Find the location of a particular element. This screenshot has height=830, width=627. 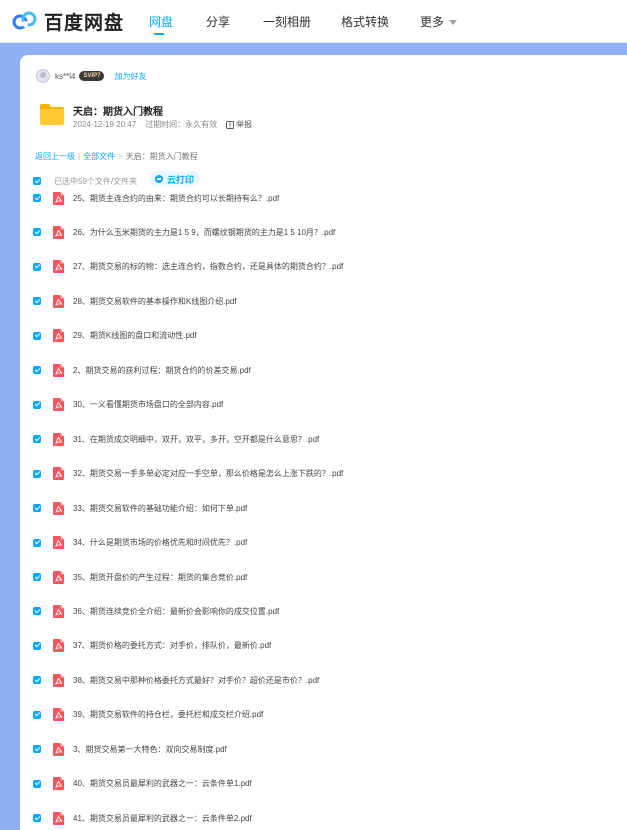

file-row: 38、期货交易中那种价格委托方式最好？对手价？超价还是市价？.pdf is located at coordinates (176, 680).